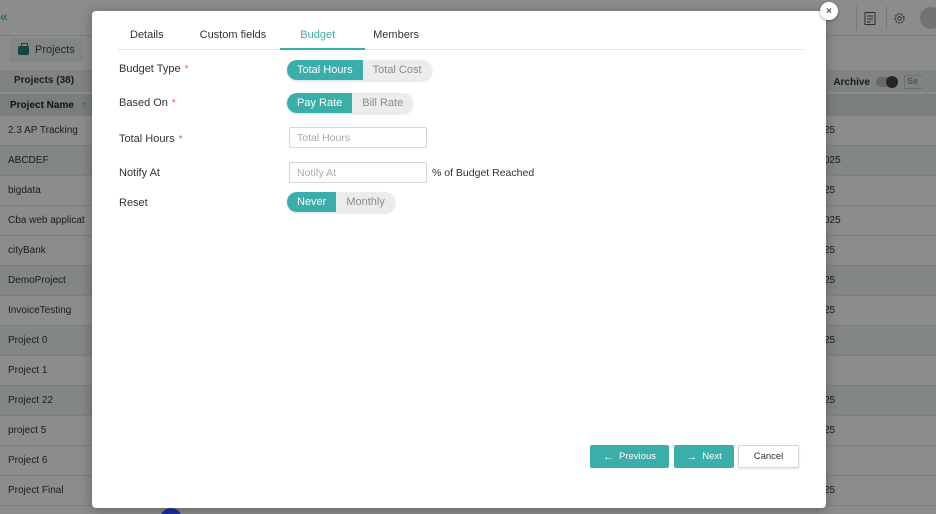 Image resolution: width=936 pixels, height=514 pixels. Describe the element at coordinates (609, 456) in the screenshot. I see `arrow-left-icon: ←` at that location.